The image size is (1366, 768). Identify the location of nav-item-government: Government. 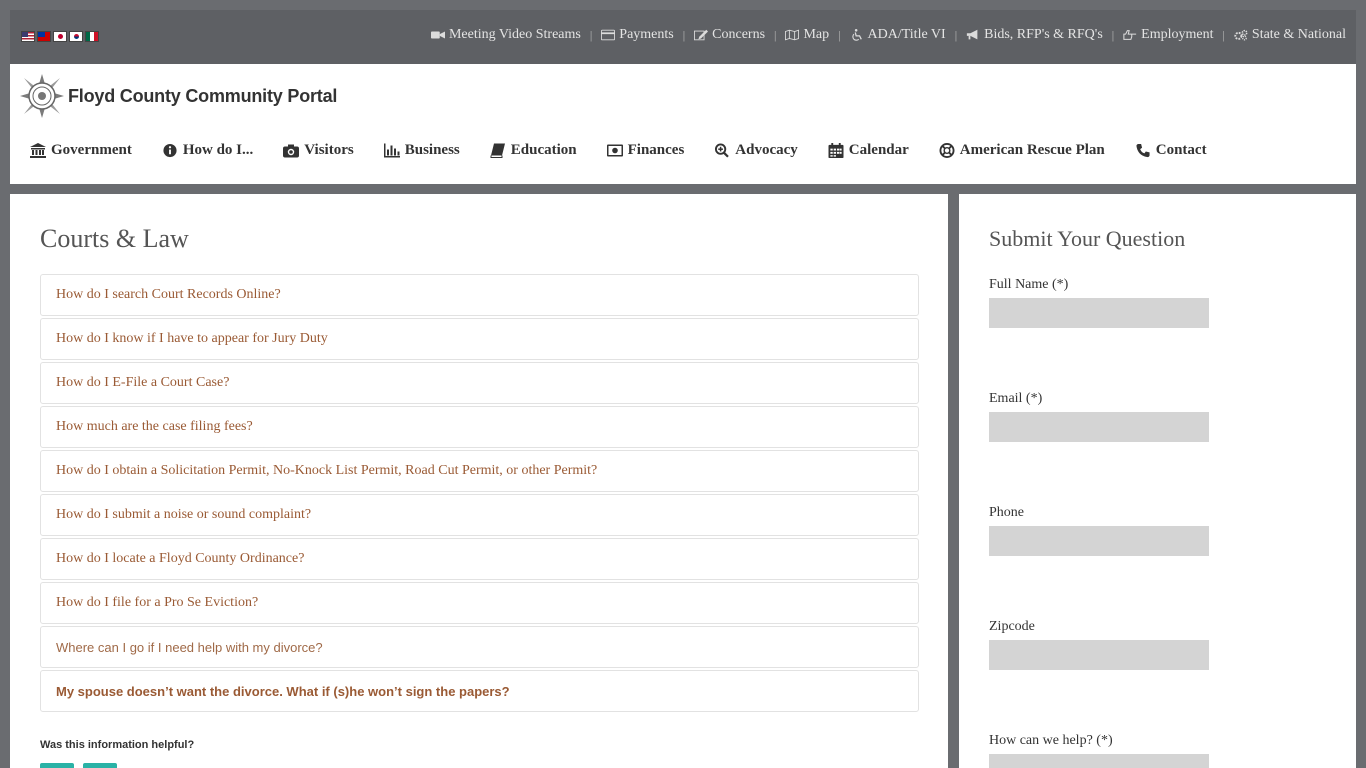
(81, 150).